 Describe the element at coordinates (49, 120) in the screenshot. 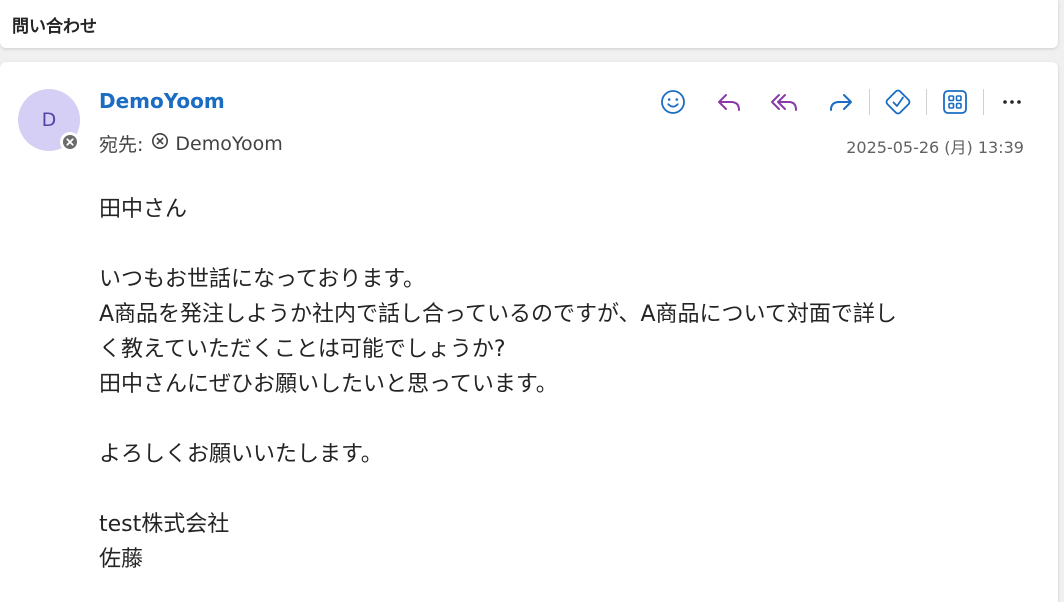

I see `avatar-initial: D` at that location.